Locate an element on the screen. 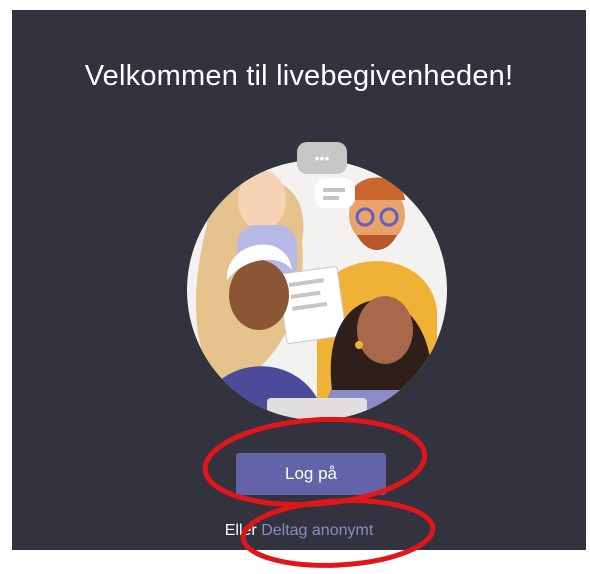 This screenshot has height=574, width=590. anonymous-join-line: Eller Deltag anonymt is located at coordinates (299, 531).